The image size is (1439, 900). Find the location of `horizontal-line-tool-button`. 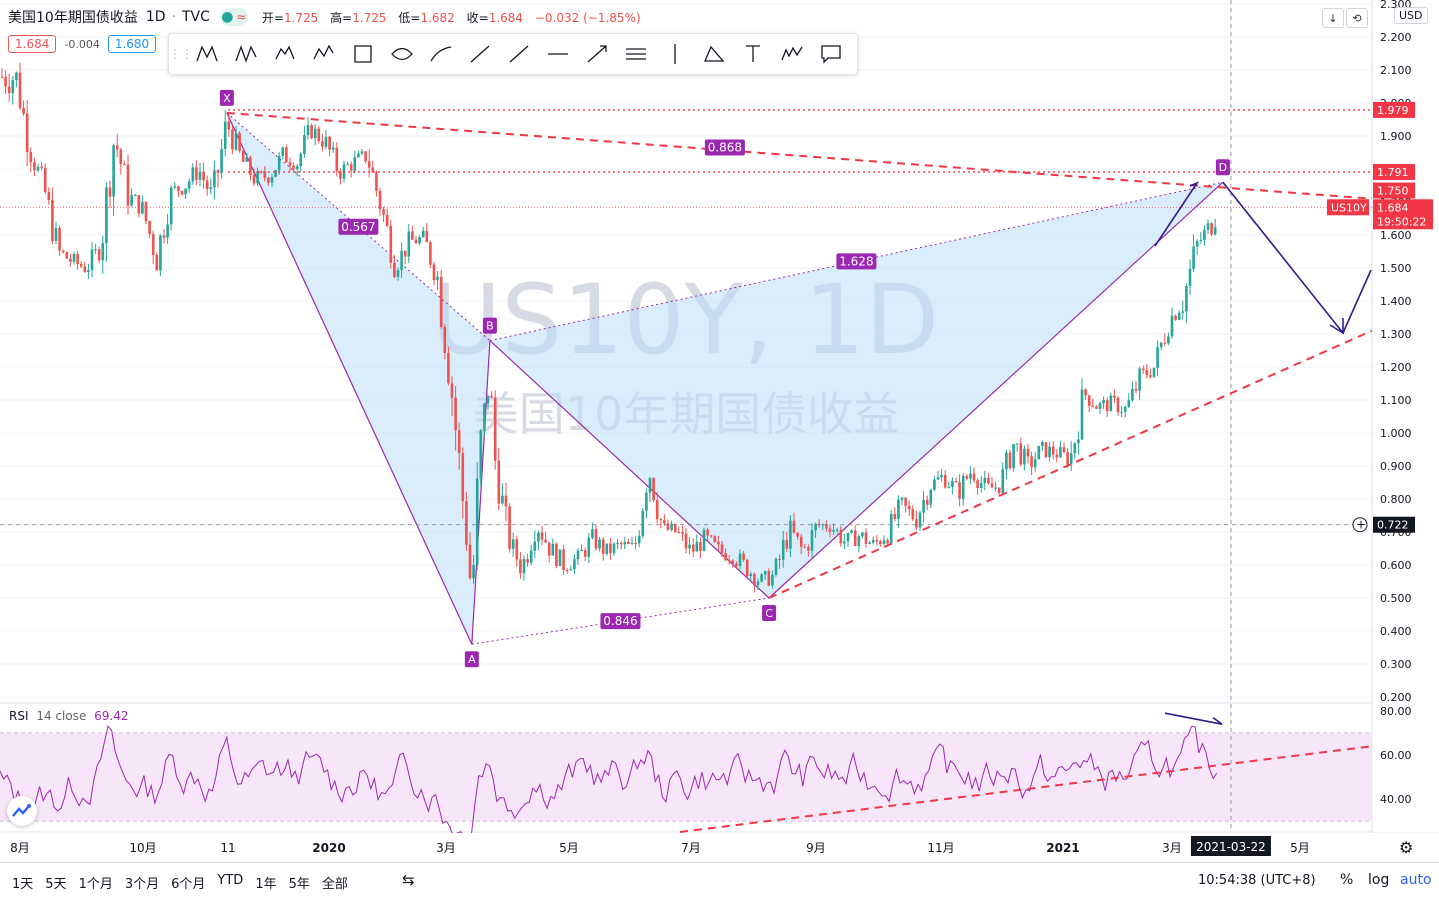

horizontal-line-tool-button is located at coordinates (557, 54).